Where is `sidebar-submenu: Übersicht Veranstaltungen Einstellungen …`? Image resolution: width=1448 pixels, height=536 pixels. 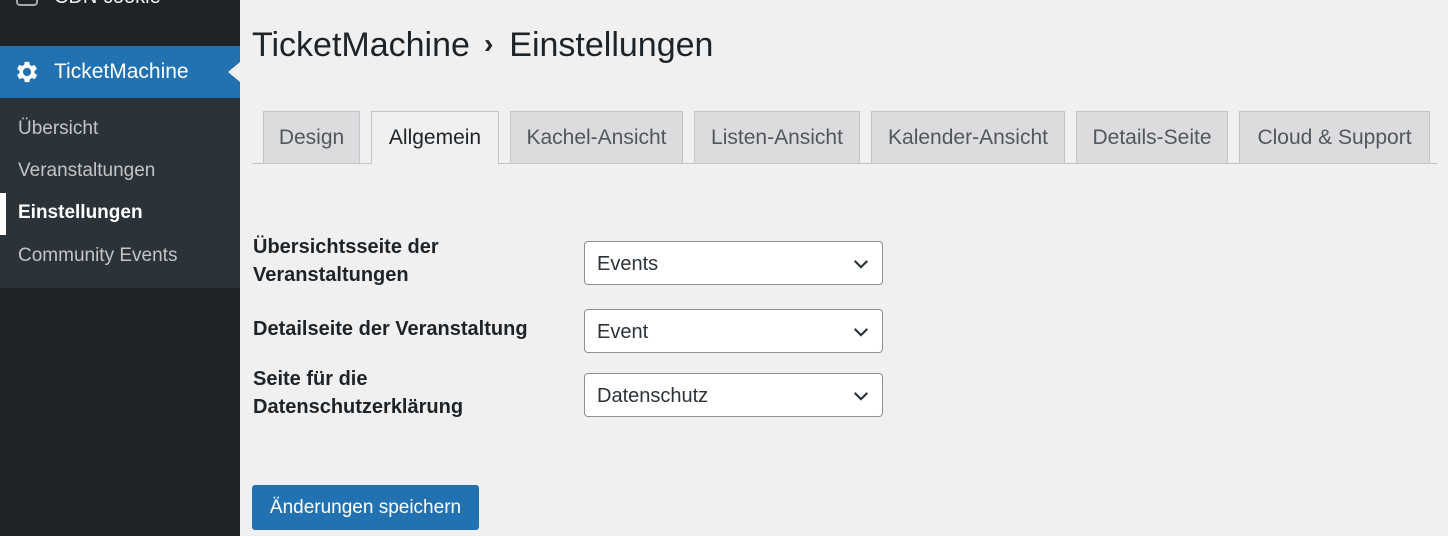 sidebar-submenu: Übersicht Veranstaltungen Einstellungen … is located at coordinates (120, 193).